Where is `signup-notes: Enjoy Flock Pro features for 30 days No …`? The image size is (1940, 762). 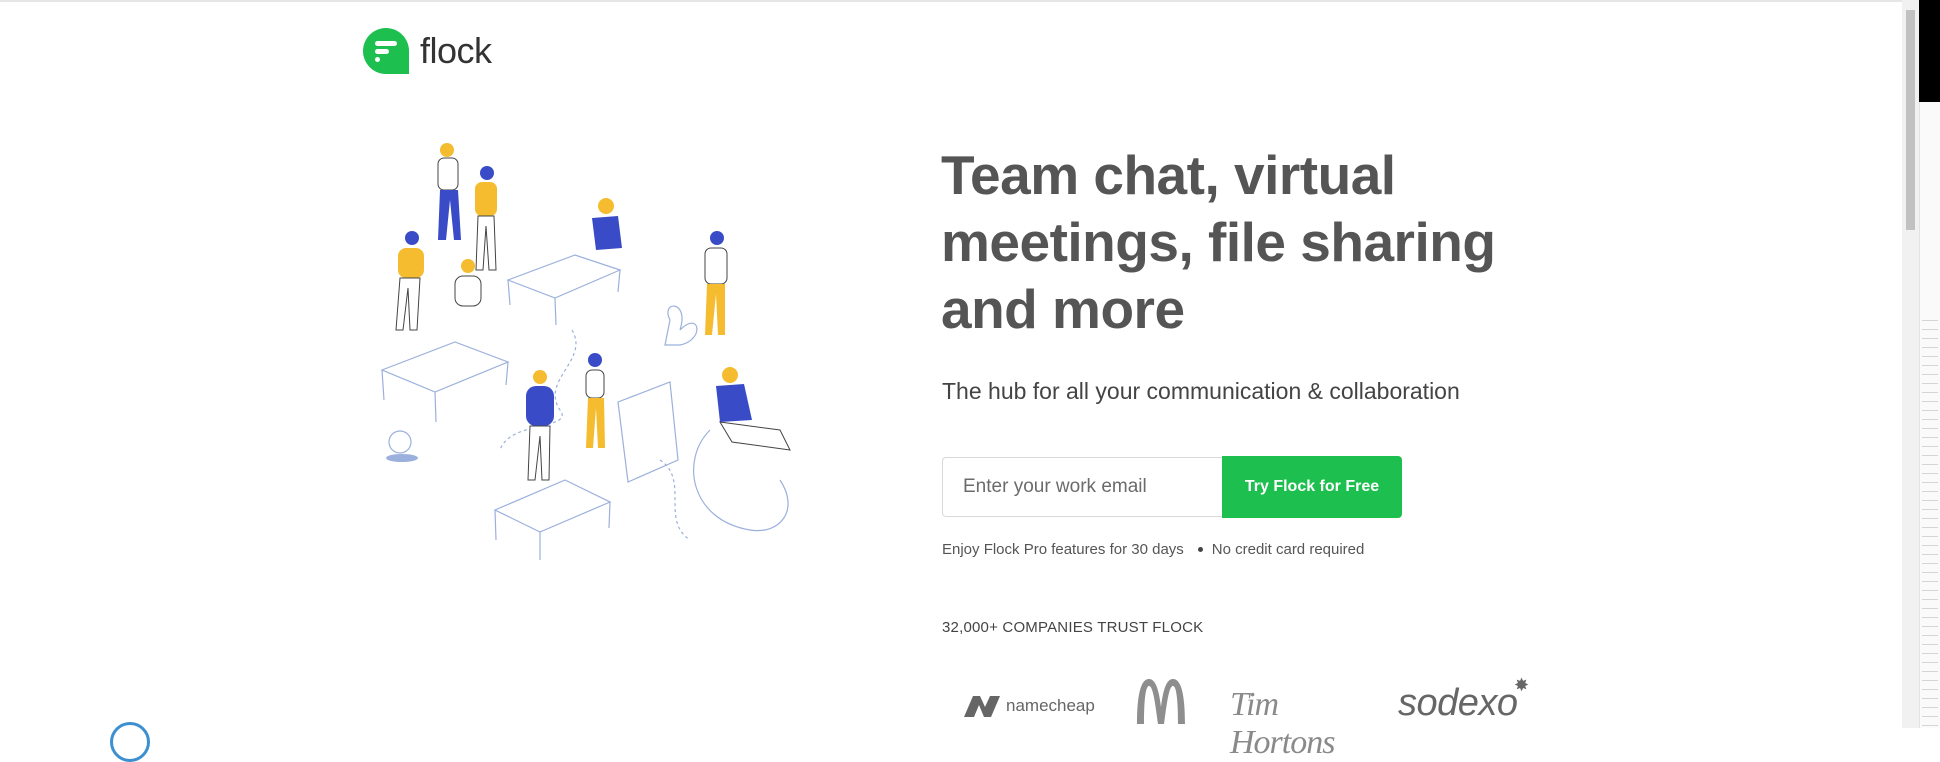 signup-notes: Enjoy Flock Pro features for 30 days No … is located at coordinates (1153, 549).